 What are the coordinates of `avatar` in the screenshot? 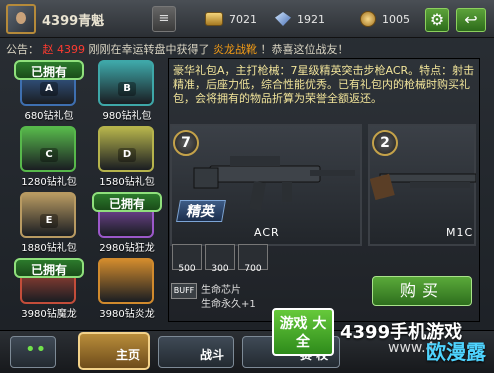 It's located at (21, 19).